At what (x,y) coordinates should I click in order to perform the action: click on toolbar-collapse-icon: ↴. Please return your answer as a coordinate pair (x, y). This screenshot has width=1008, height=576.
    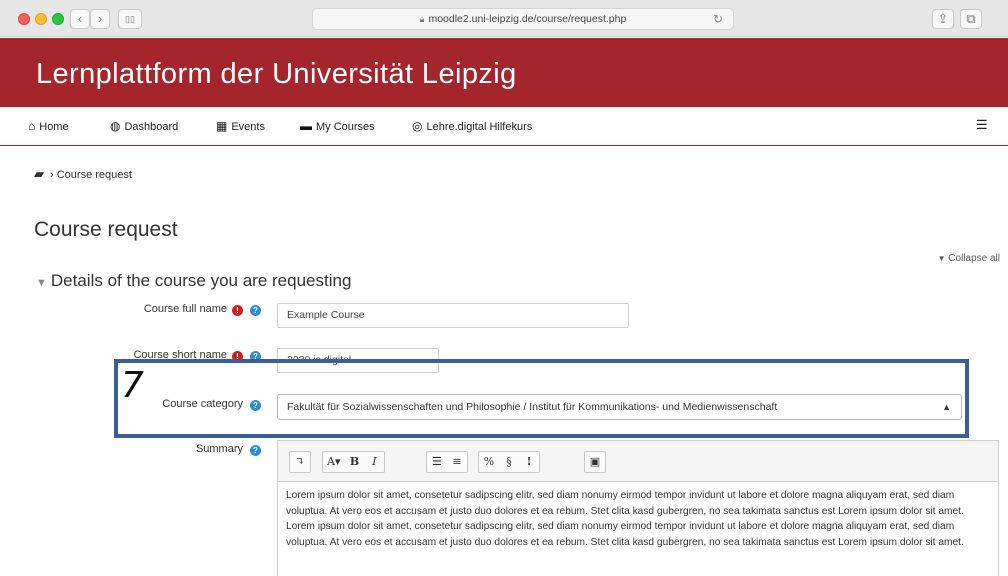
    Looking at the image, I should click on (300, 462).